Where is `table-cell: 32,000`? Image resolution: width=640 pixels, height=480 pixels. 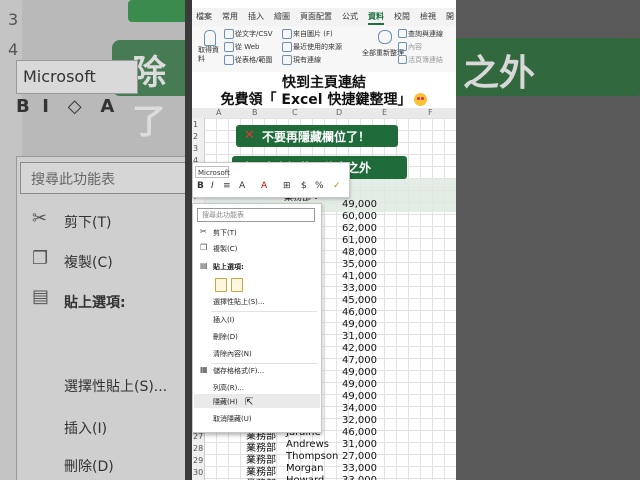
table-cell: 32,000 is located at coordinates (359, 420).